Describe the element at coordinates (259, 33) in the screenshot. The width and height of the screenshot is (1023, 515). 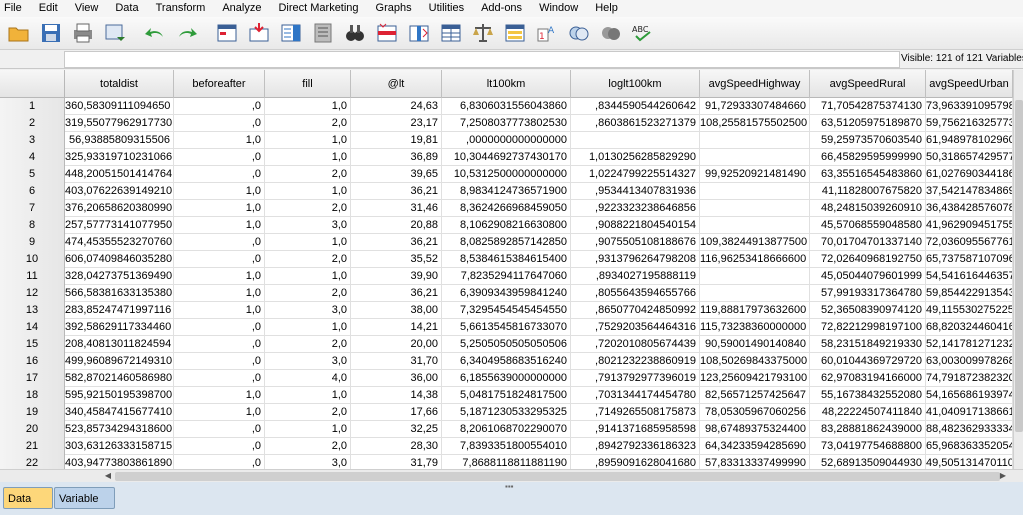
I see `goto-variable-icon` at that location.